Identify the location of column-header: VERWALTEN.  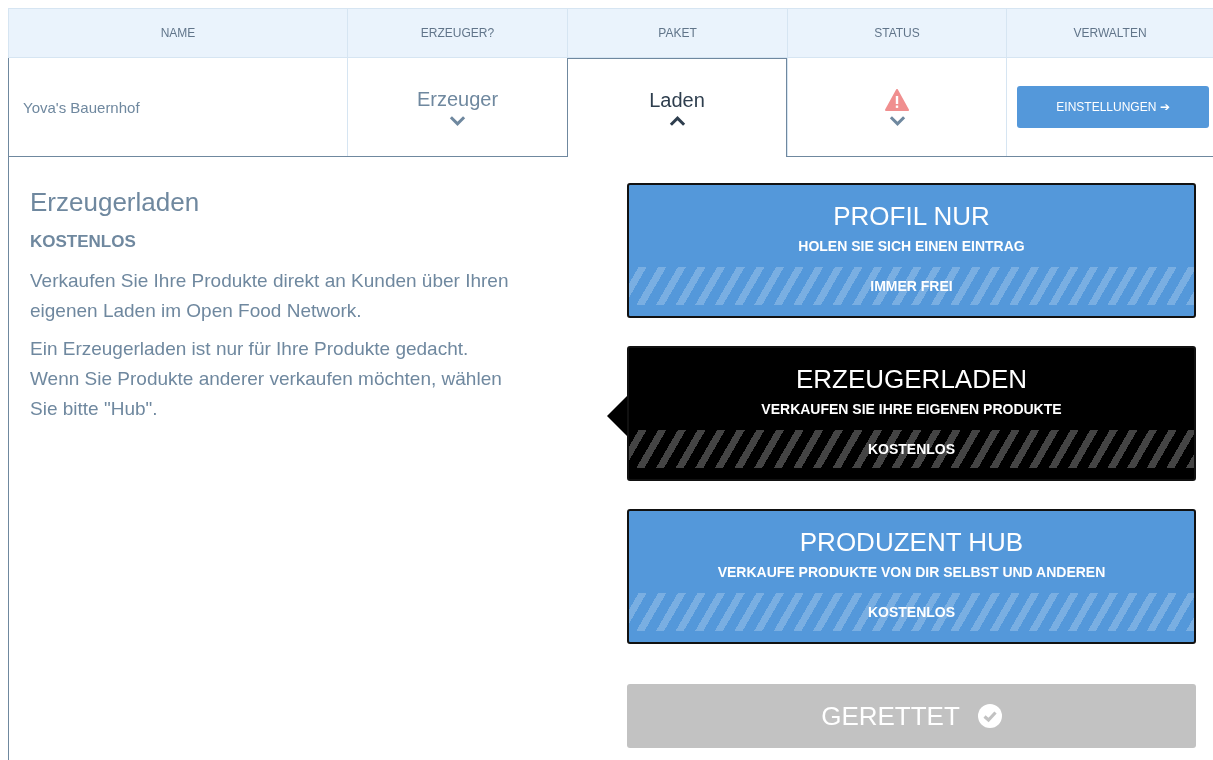
(1110, 33).